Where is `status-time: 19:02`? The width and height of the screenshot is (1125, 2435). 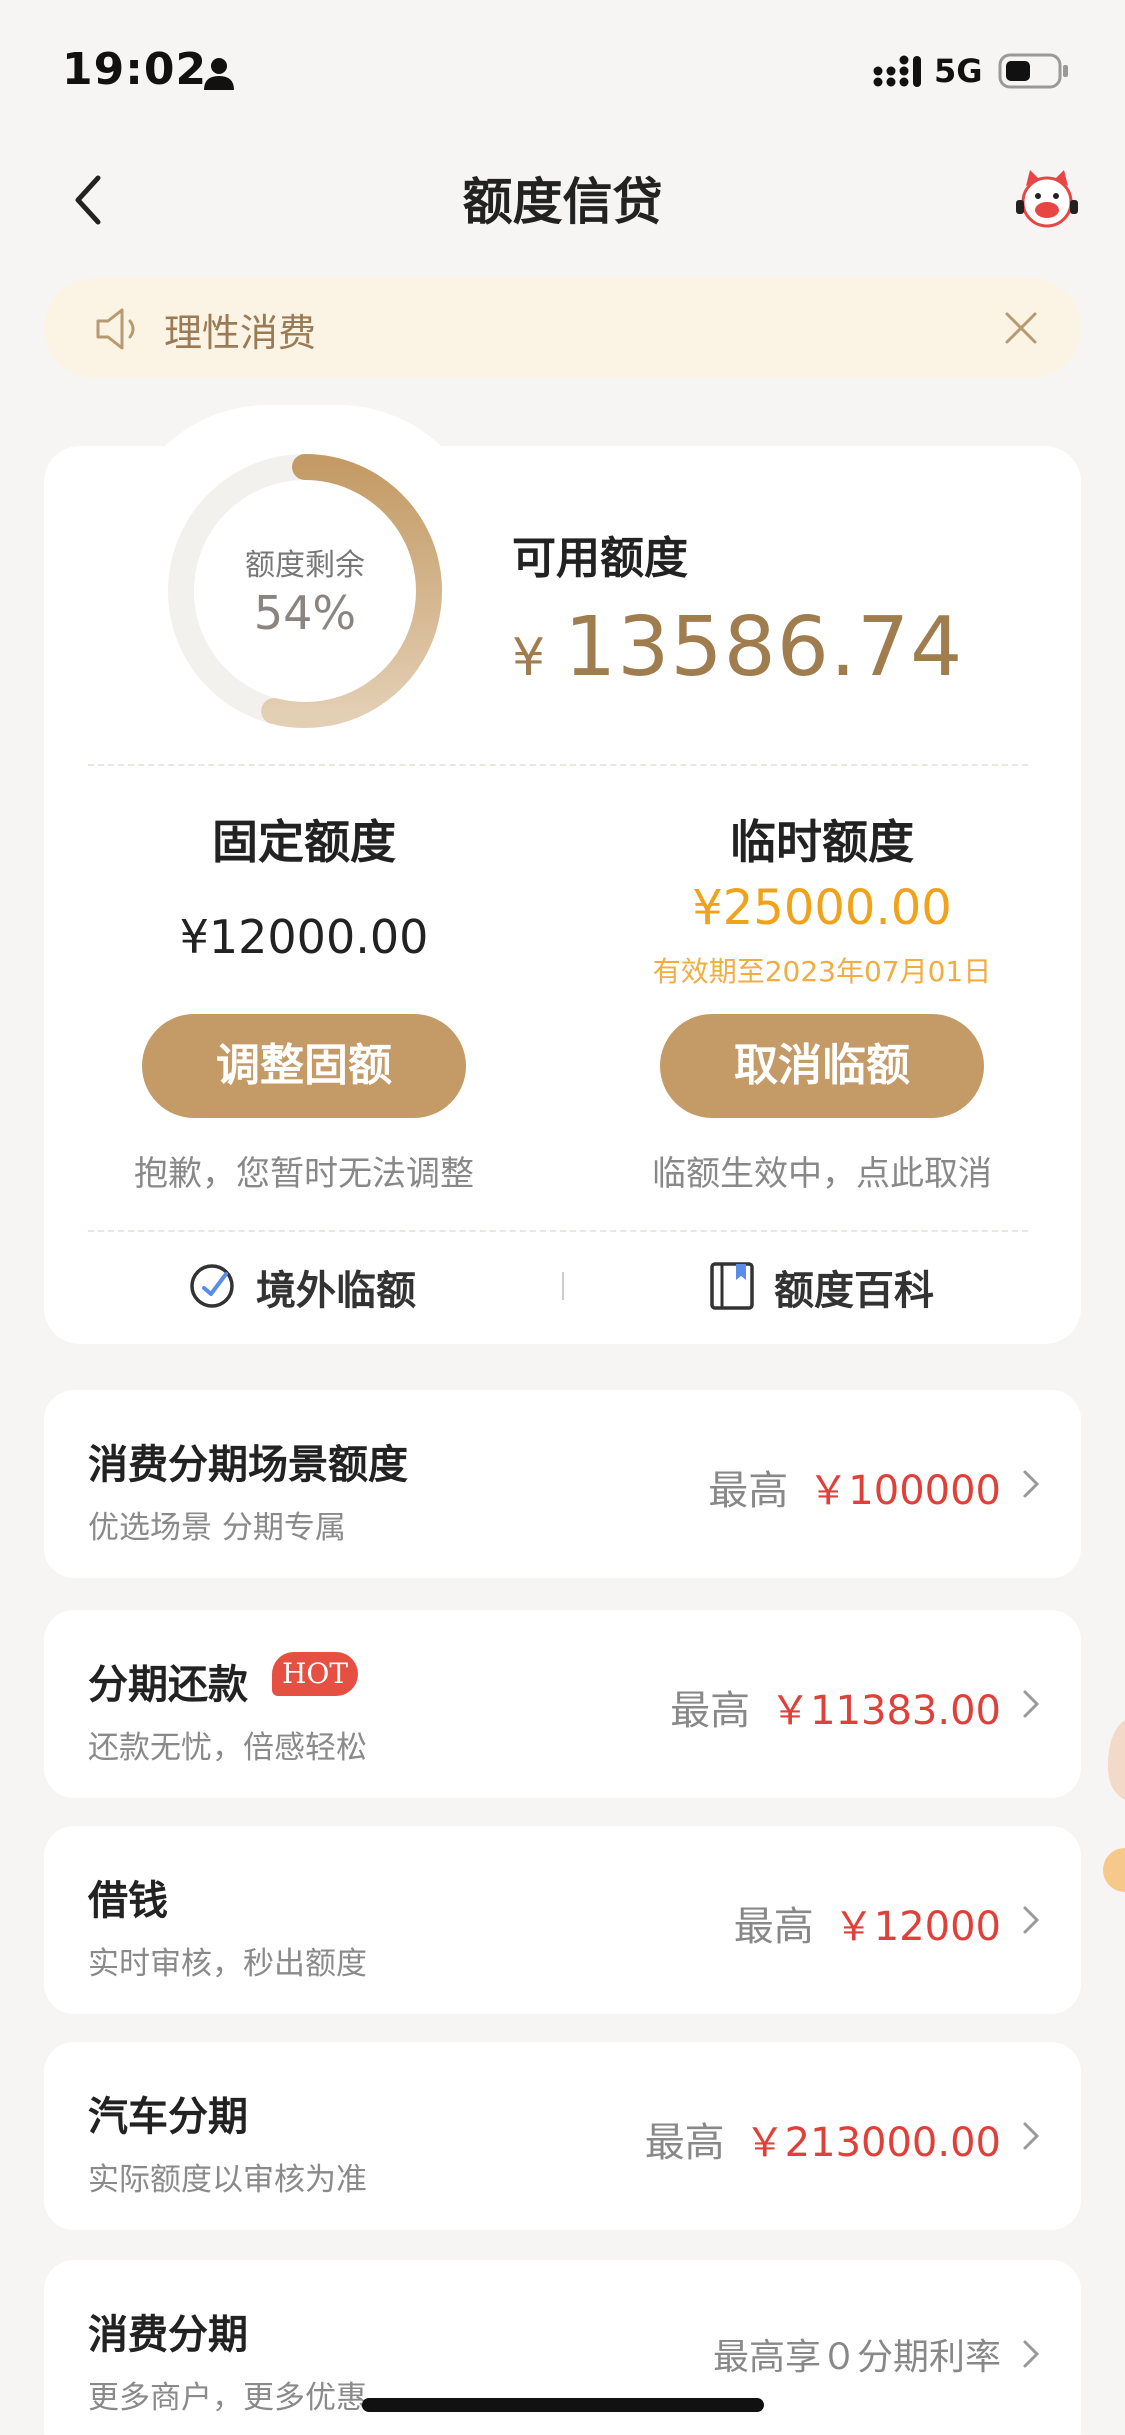
status-time: 19:02 is located at coordinates (135, 69).